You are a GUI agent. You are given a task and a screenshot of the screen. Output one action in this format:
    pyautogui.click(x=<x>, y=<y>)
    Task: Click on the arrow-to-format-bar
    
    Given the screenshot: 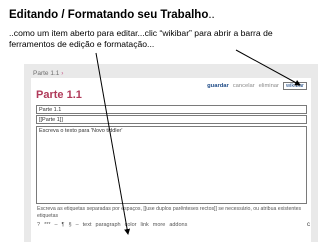 What is the action you would take?
    pyautogui.click(x=113, y=143)
    